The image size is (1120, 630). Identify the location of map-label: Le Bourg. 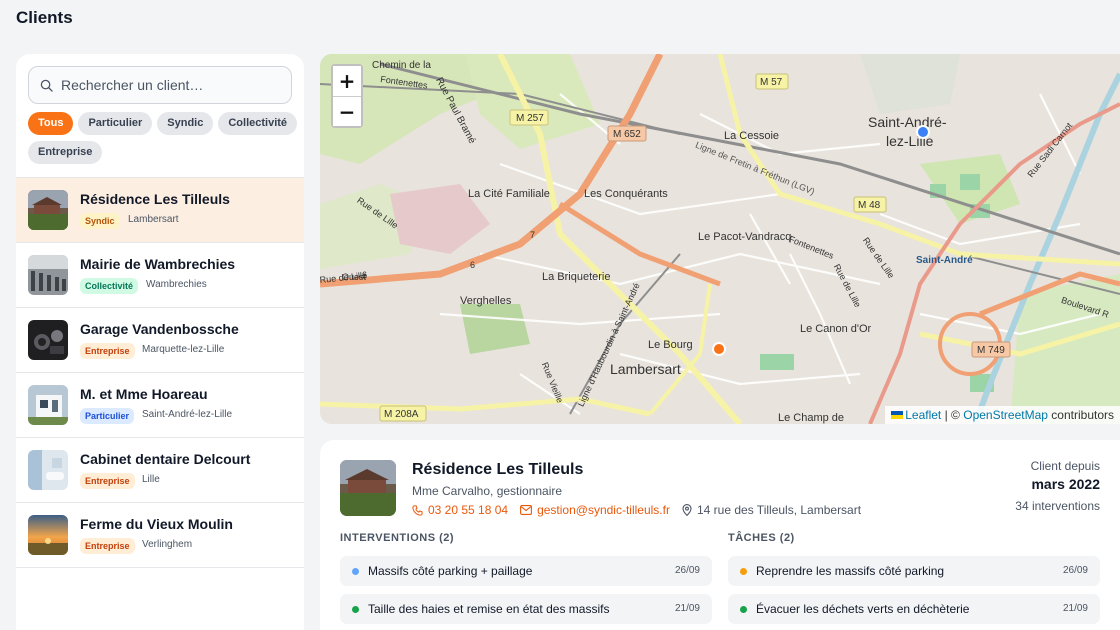
(670, 345).